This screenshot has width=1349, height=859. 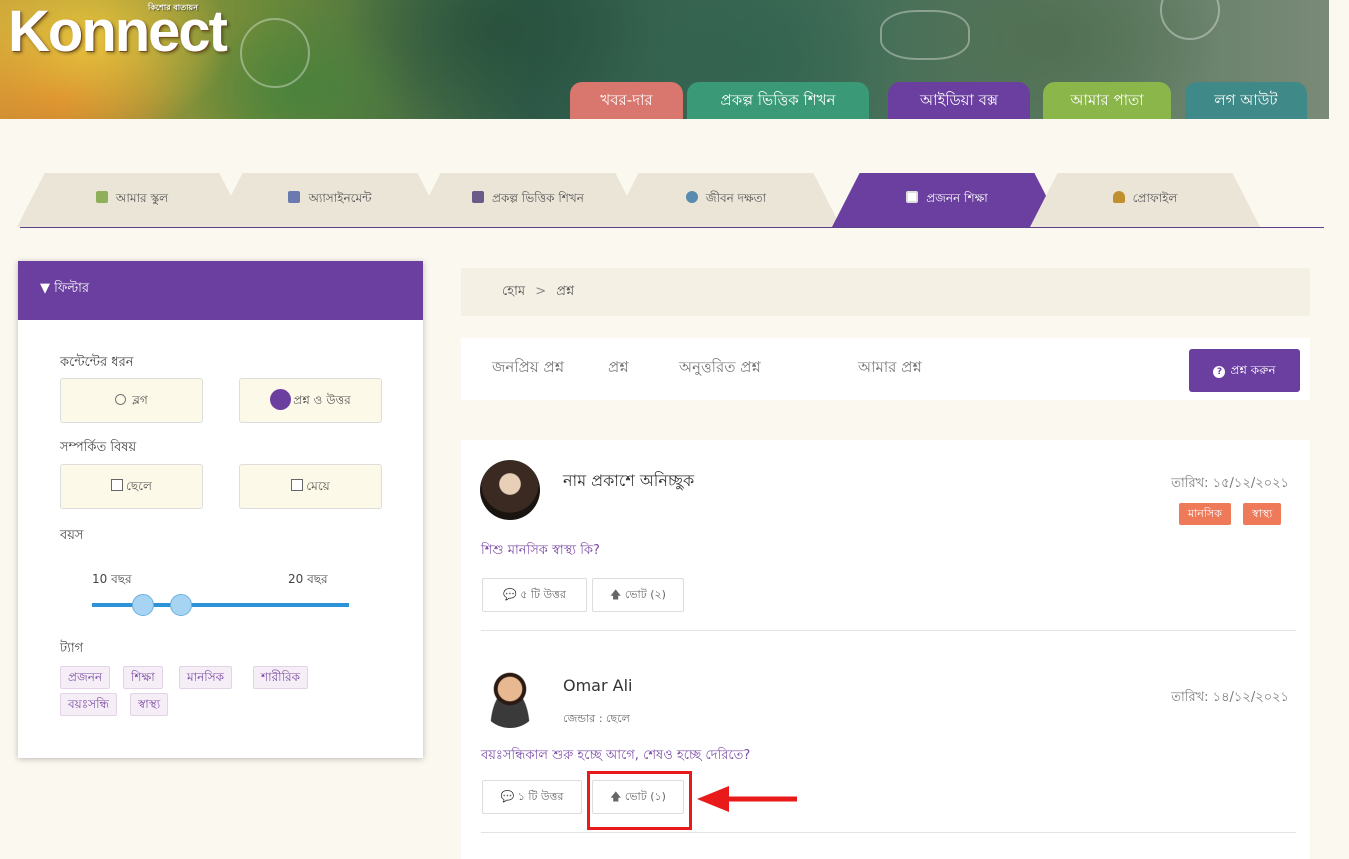 I want to click on top-nav-project-learning: প্রকল্প ভিত্তিক শিখন, so click(x=778, y=100).